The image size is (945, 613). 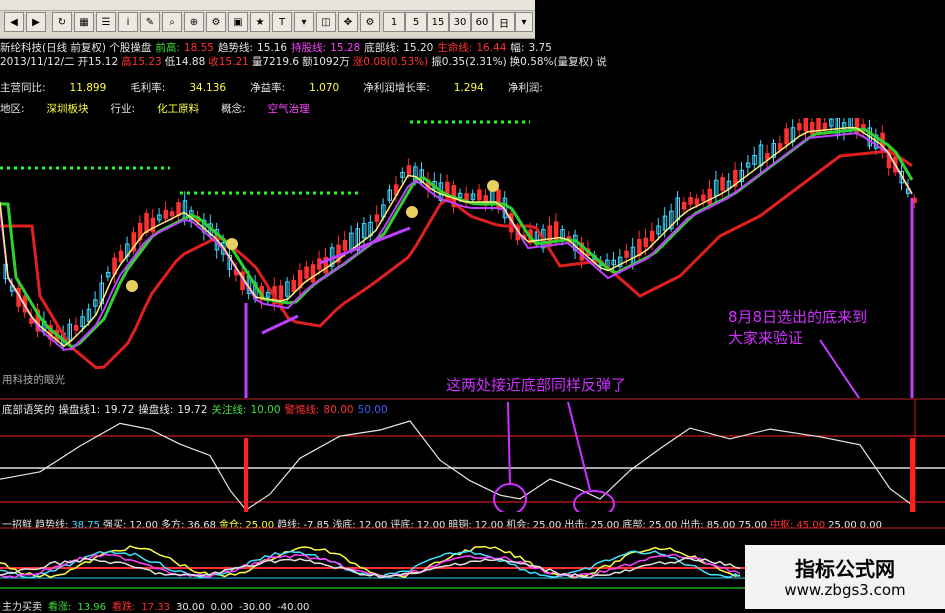 I want to click on legend-item: 深圳板块, so click(x=67, y=109).